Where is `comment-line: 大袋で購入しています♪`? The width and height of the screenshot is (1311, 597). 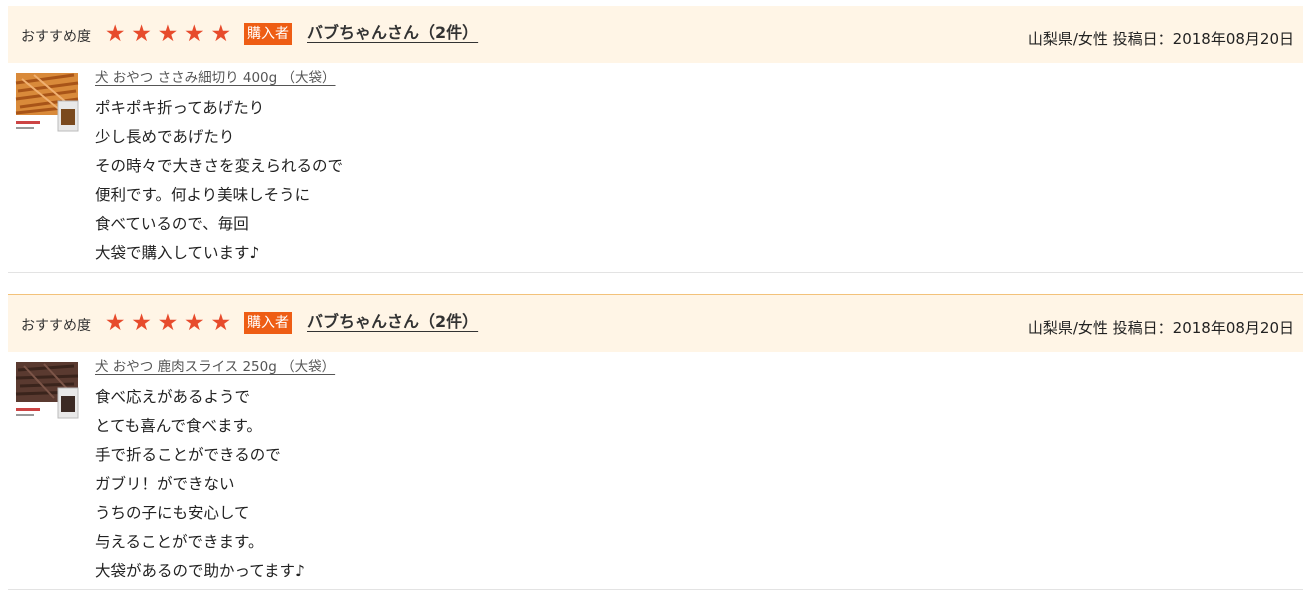
comment-line: 大袋で購入しています♪ is located at coordinates (177, 253).